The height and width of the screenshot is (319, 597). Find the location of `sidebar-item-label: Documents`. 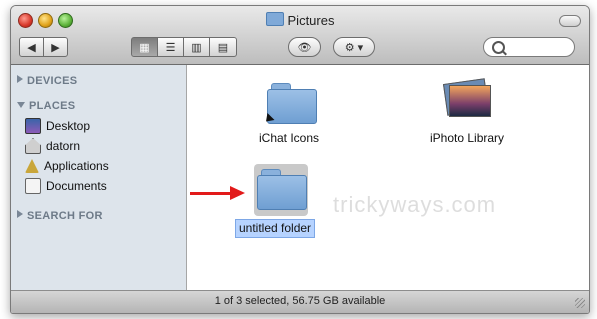

sidebar-item-label: Documents is located at coordinates (76, 186).